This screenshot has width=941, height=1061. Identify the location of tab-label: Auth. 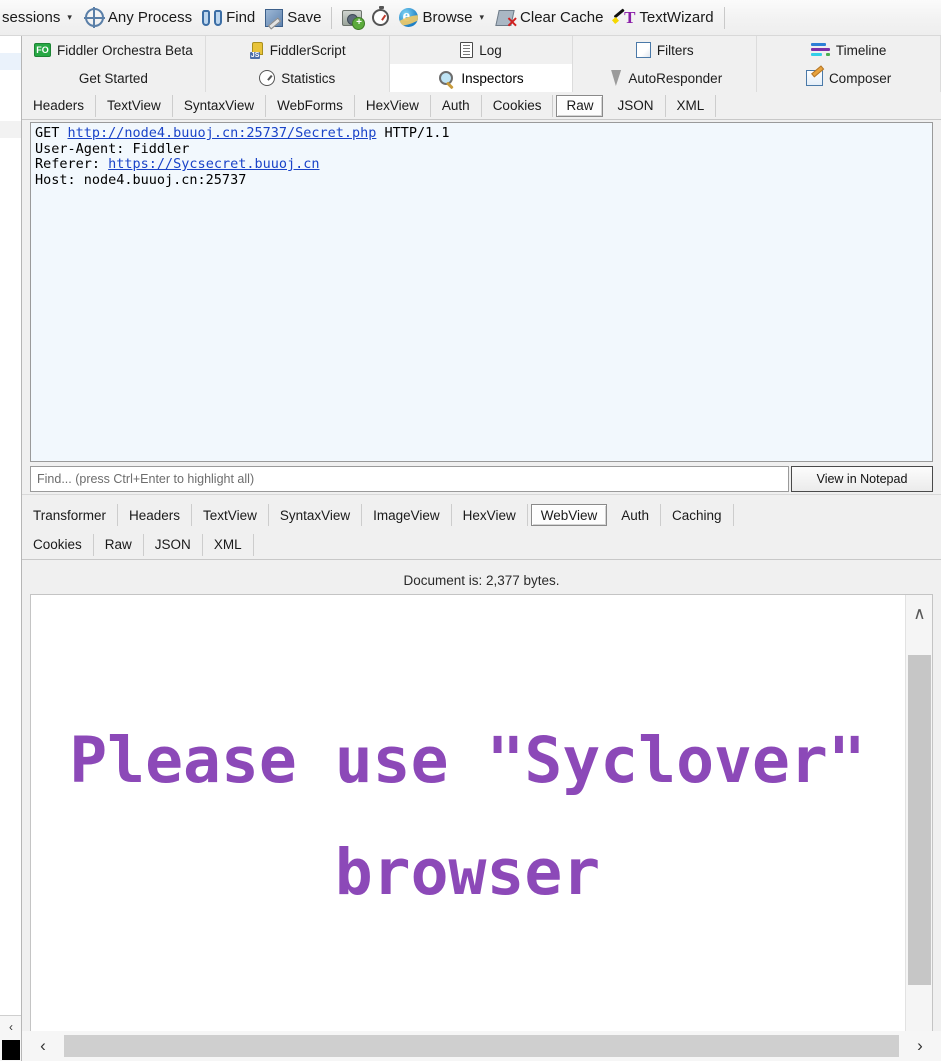
(455, 105).